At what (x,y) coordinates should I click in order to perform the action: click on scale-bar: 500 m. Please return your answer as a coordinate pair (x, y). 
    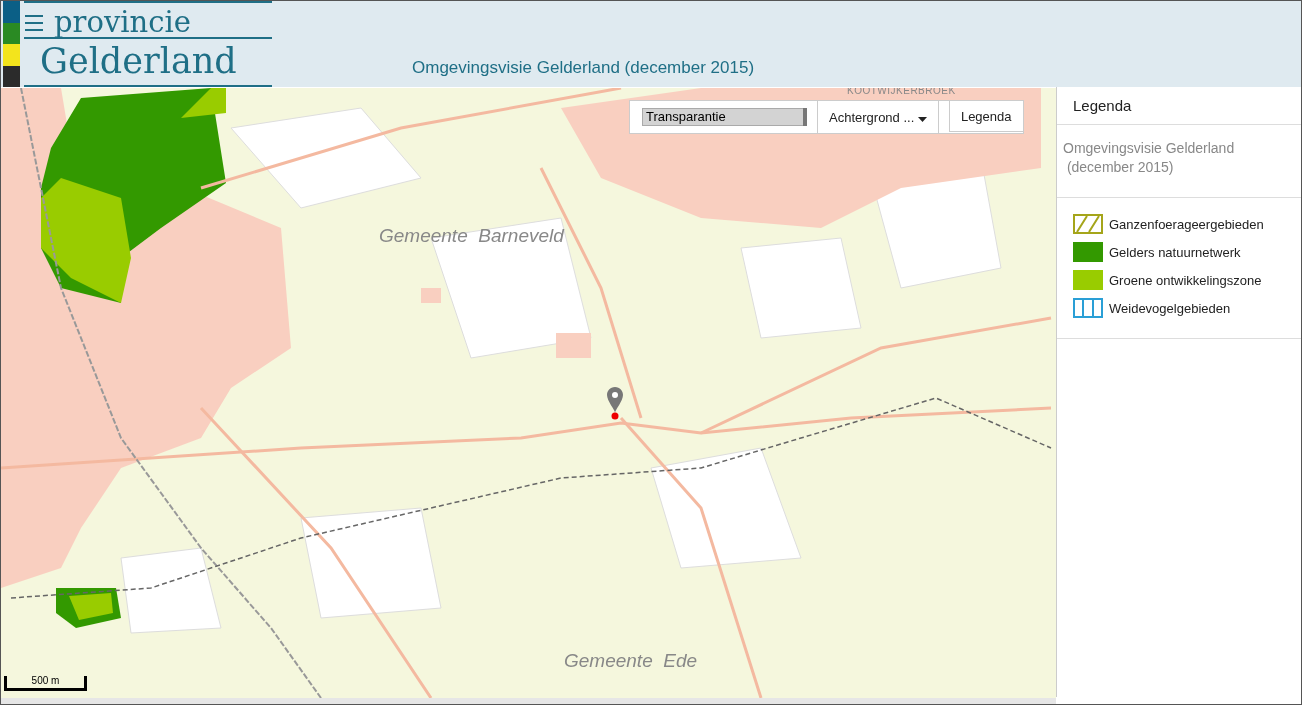
    Looking at the image, I should click on (45, 683).